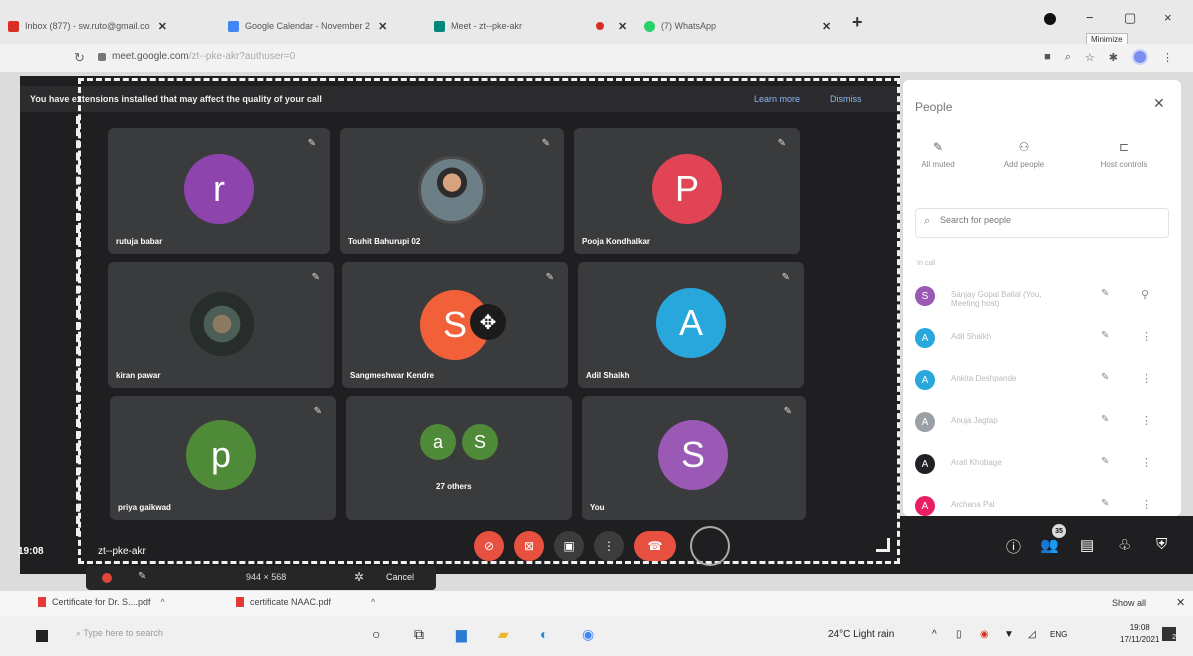  What do you see at coordinates (1044, 338) in the screenshot?
I see `list-item: A Adil Shaikh ✎ ⋮` at bounding box center [1044, 338].